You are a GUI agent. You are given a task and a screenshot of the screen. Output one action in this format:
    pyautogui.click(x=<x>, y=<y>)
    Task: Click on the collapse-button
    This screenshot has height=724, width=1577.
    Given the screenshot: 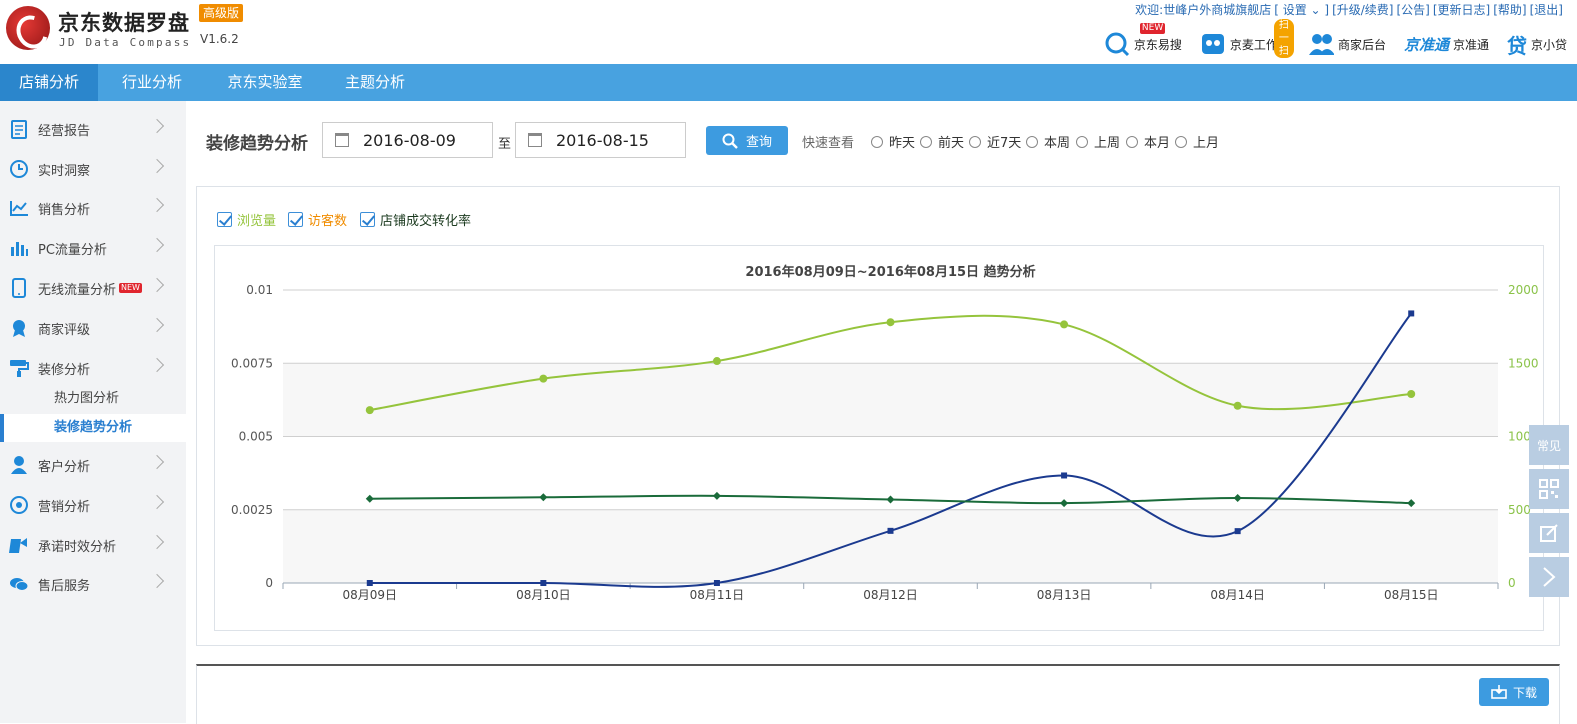 What is the action you would take?
    pyautogui.click(x=1549, y=577)
    